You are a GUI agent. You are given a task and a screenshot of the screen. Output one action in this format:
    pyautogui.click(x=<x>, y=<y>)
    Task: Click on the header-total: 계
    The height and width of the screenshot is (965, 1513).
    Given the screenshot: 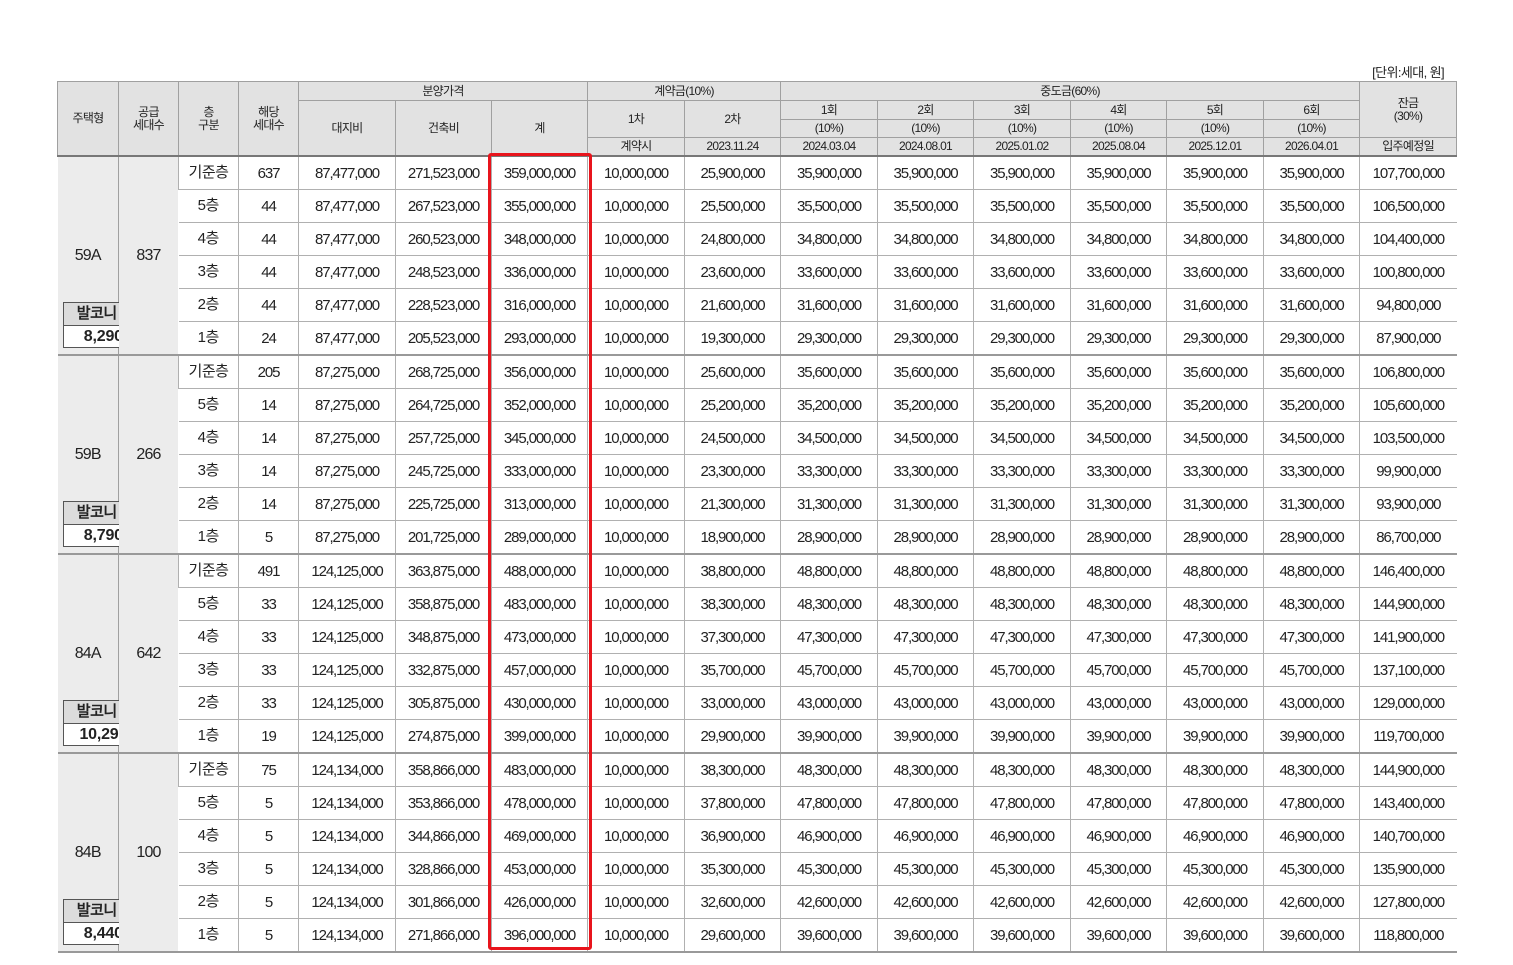 What is the action you would take?
    pyautogui.click(x=539, y=128)
    